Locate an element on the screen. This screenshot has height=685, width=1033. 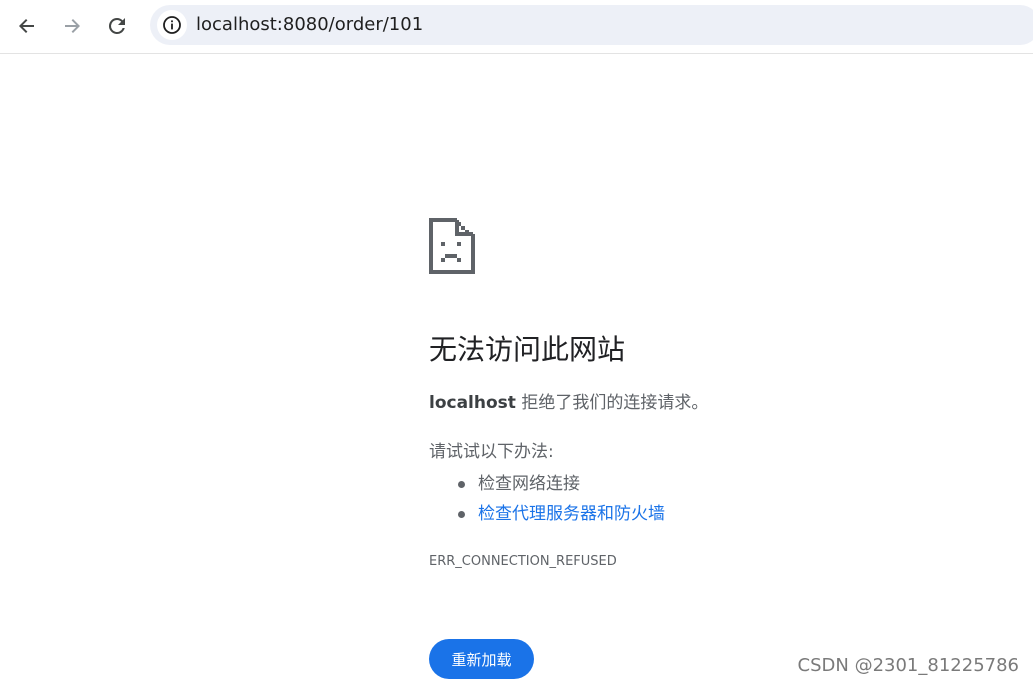
suggestion-item: 检查网络连接 is located at coordinates (547, 484).